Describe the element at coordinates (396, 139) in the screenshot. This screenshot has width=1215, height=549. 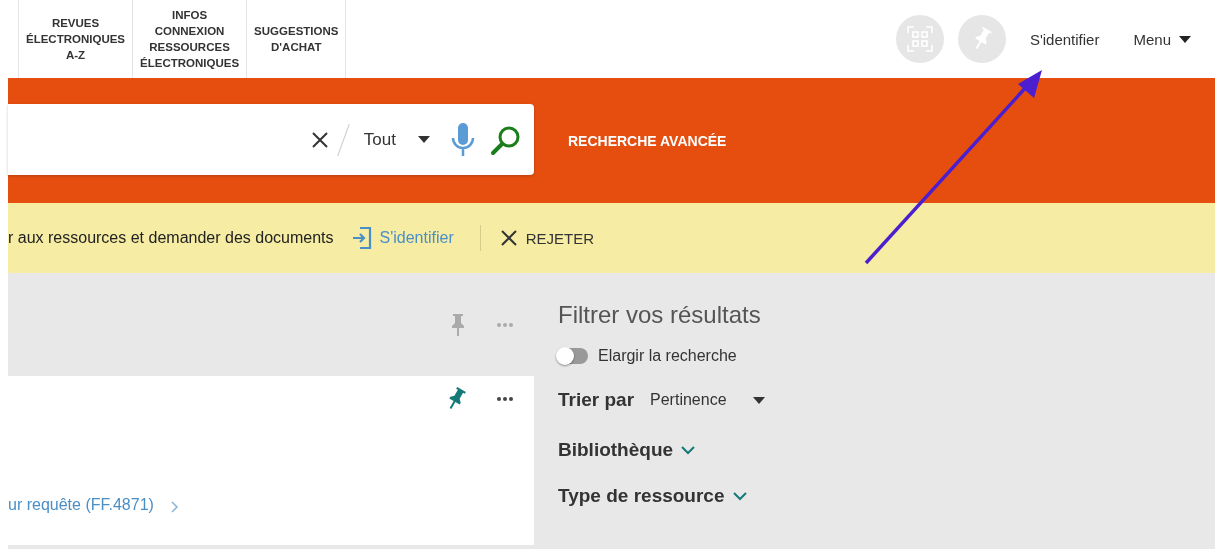
I see `scope-dropdown: Tout` at that location.